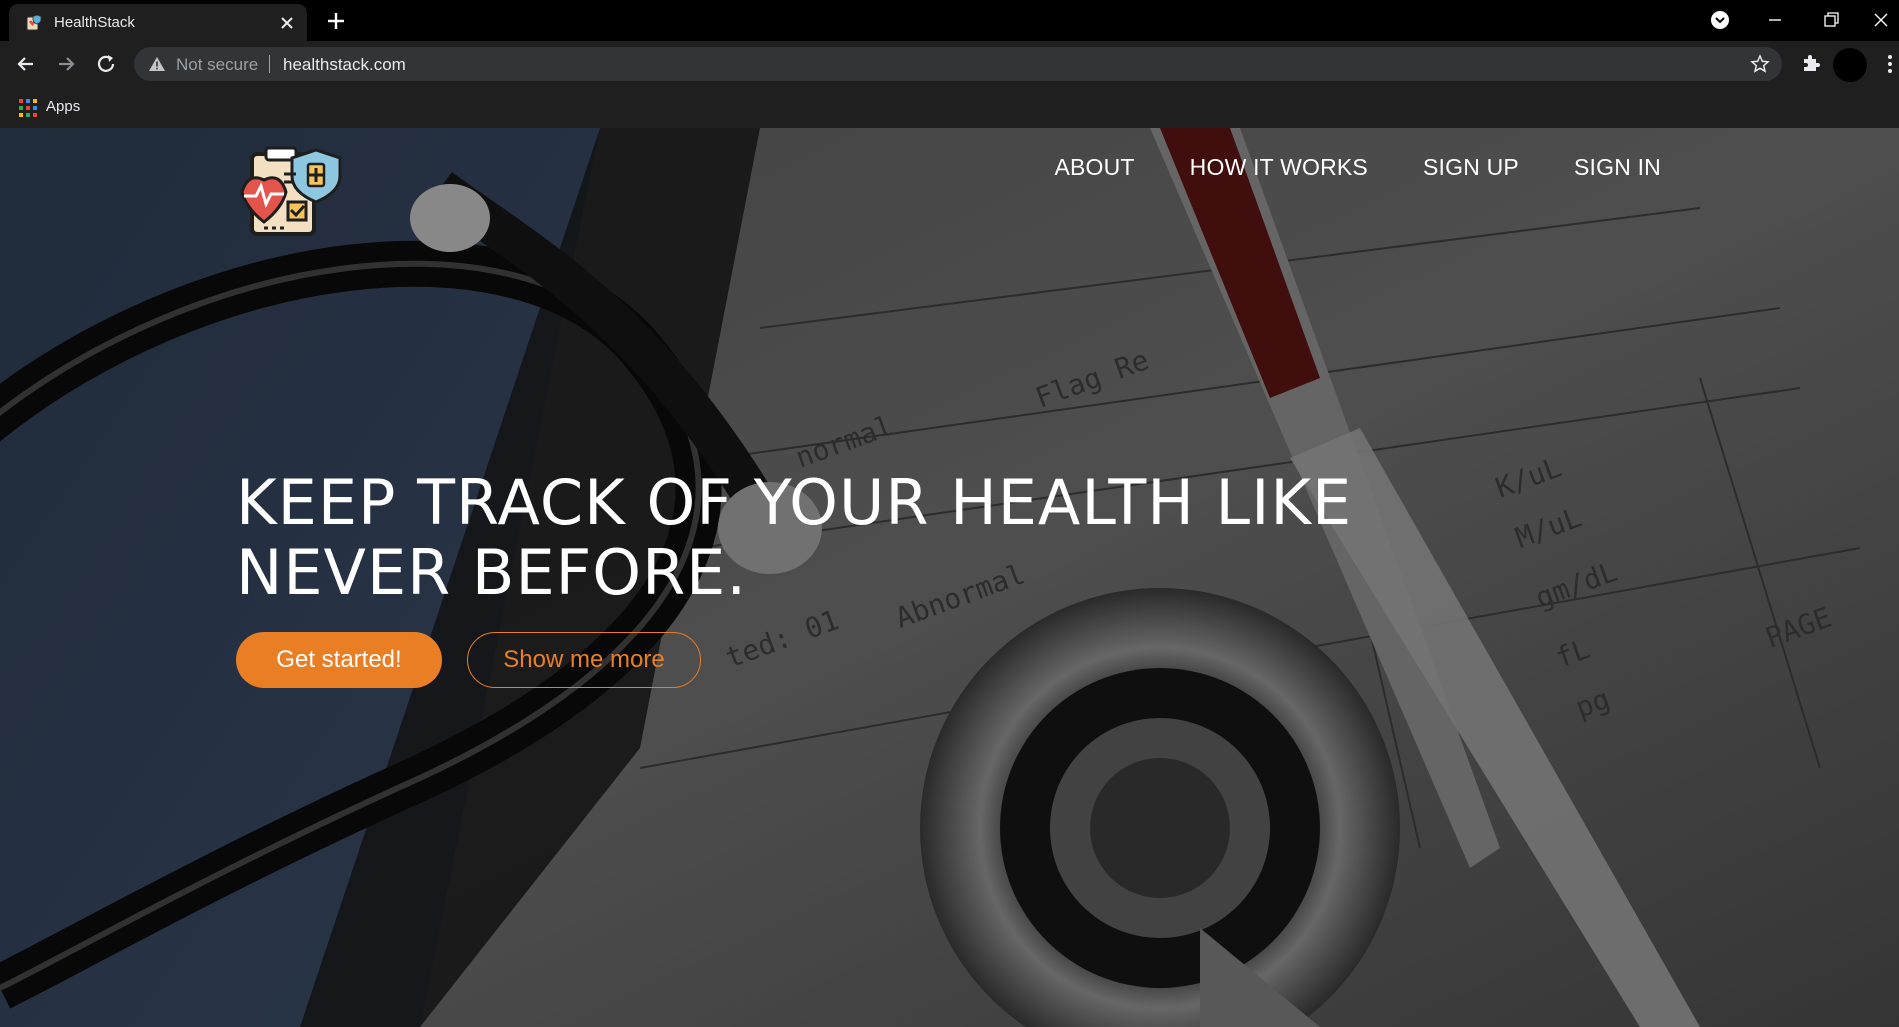 The height and width of the screenshot is (1027, 1899). Describe the element at coordinates (34, 22) in the screenshot. I see `health-favicon-icon` at that location.